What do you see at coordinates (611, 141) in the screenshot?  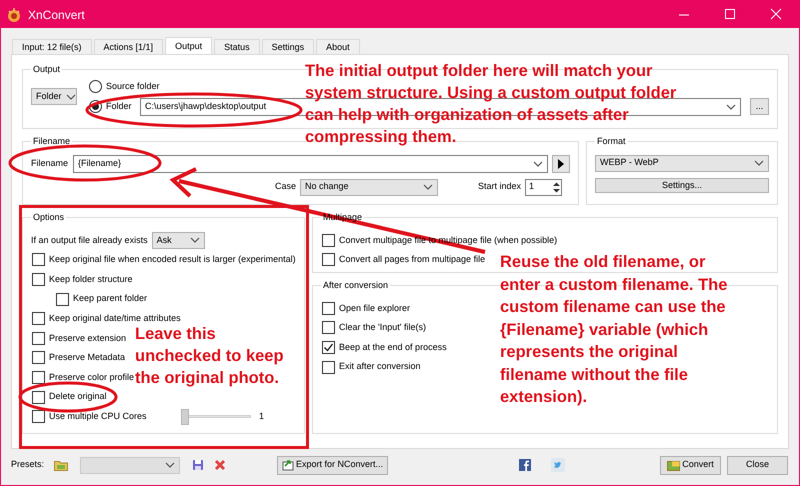 I see `group-title: Format` at bounding box center [611, 141].